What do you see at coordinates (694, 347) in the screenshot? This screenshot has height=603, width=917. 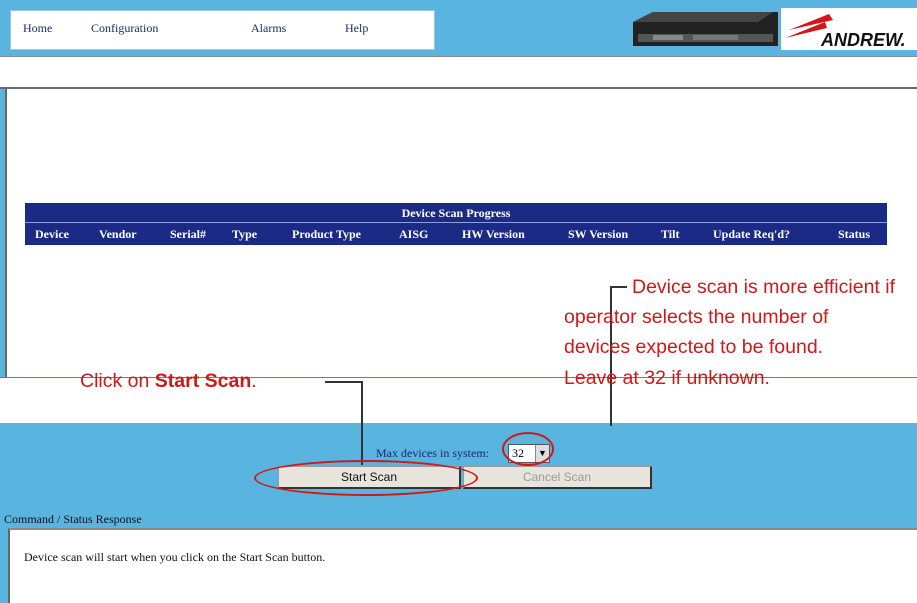 I see `annotation-line-3: devices expected to be found.` at bounding box center [694, 347].